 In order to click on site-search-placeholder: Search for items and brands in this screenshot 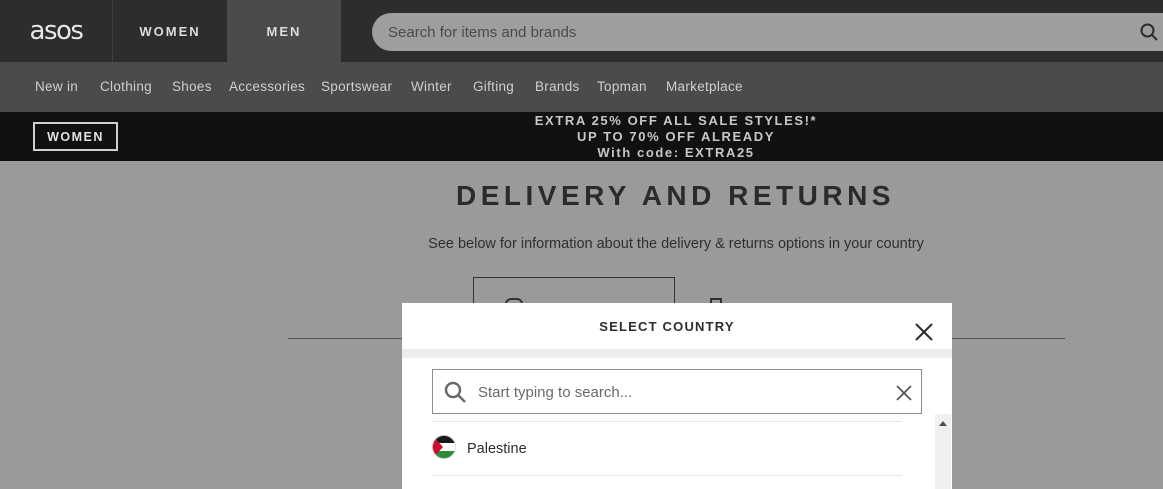, I will do `click(482, 32)`.